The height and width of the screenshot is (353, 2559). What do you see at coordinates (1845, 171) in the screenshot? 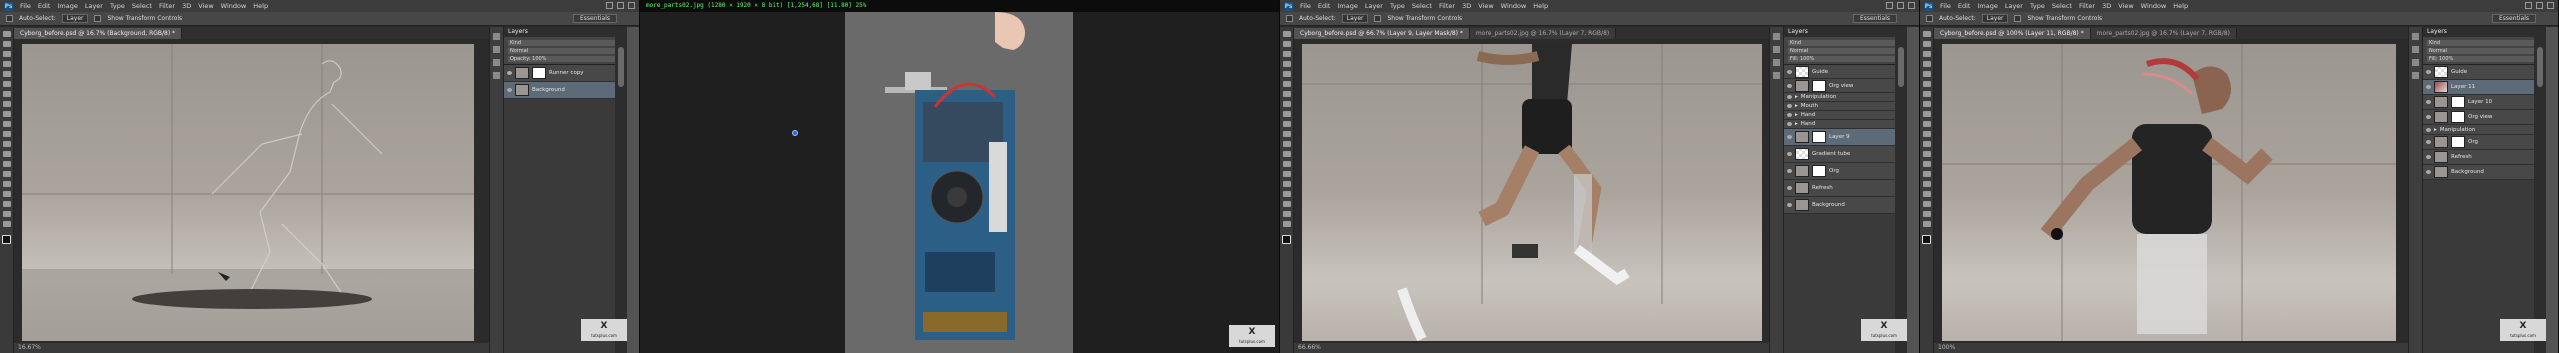
I see `layer-row: Org` at bounding box center [1845, 171].